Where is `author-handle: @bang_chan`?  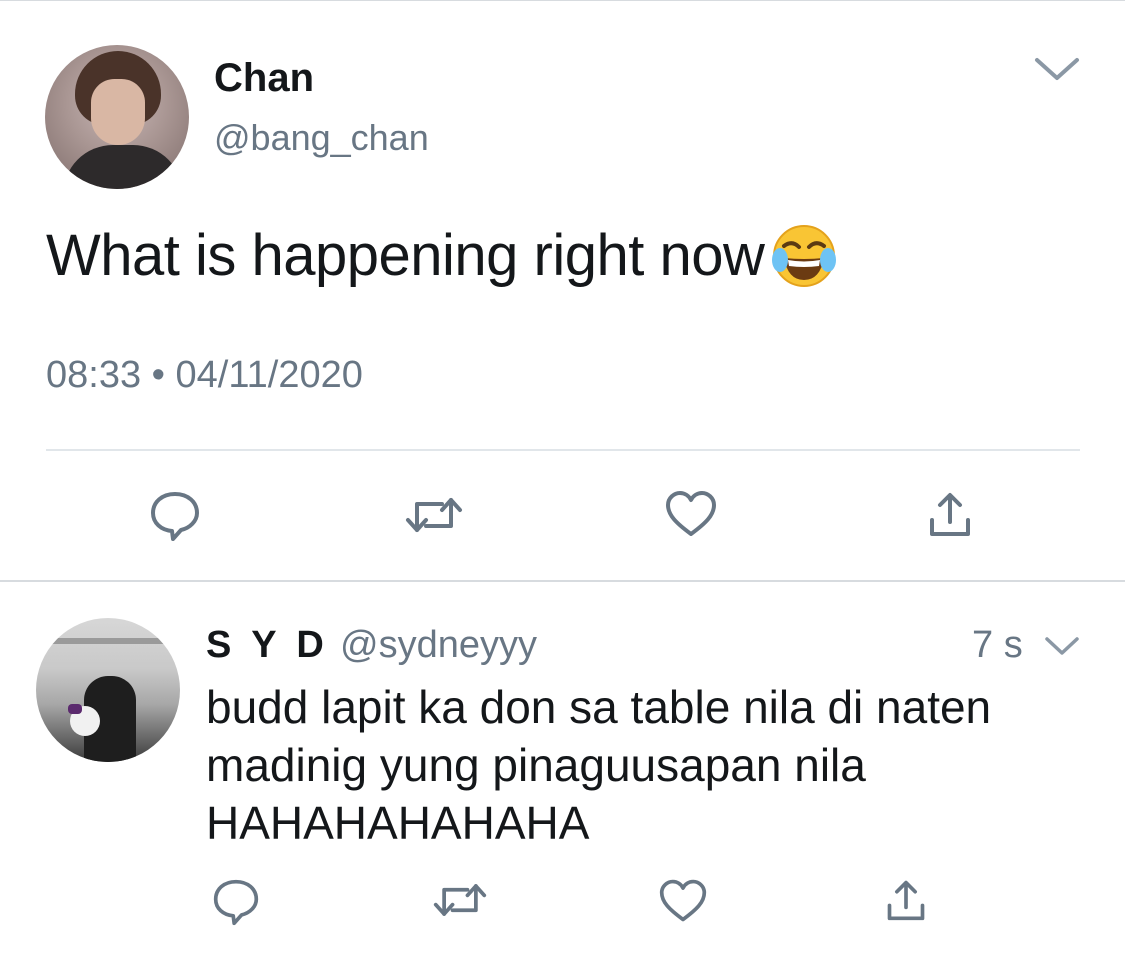
author-handle: @bang_chan is located at coordinates (321, 138).